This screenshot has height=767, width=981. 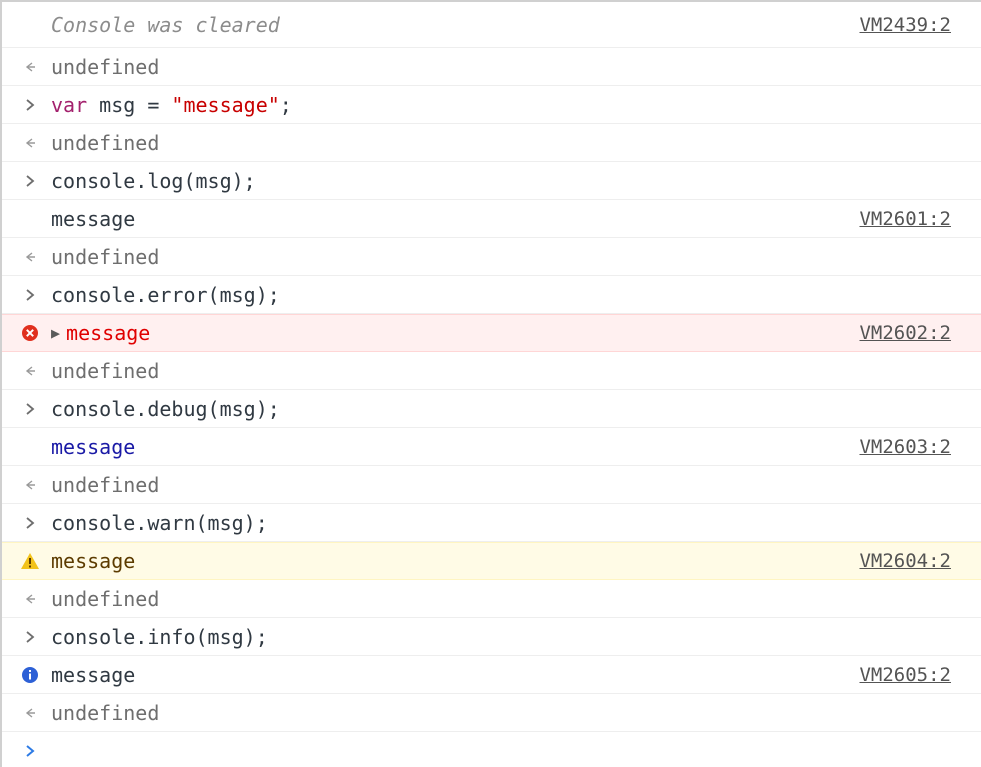 I want to click on debug-text: message, so click(x=93, y=446).